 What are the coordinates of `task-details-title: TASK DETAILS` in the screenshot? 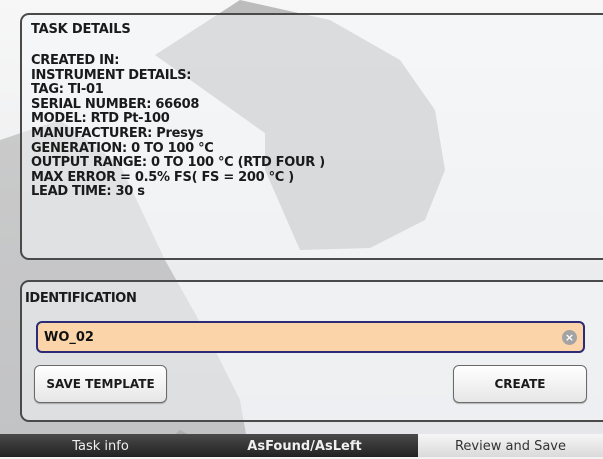 It's located at (81, 29).